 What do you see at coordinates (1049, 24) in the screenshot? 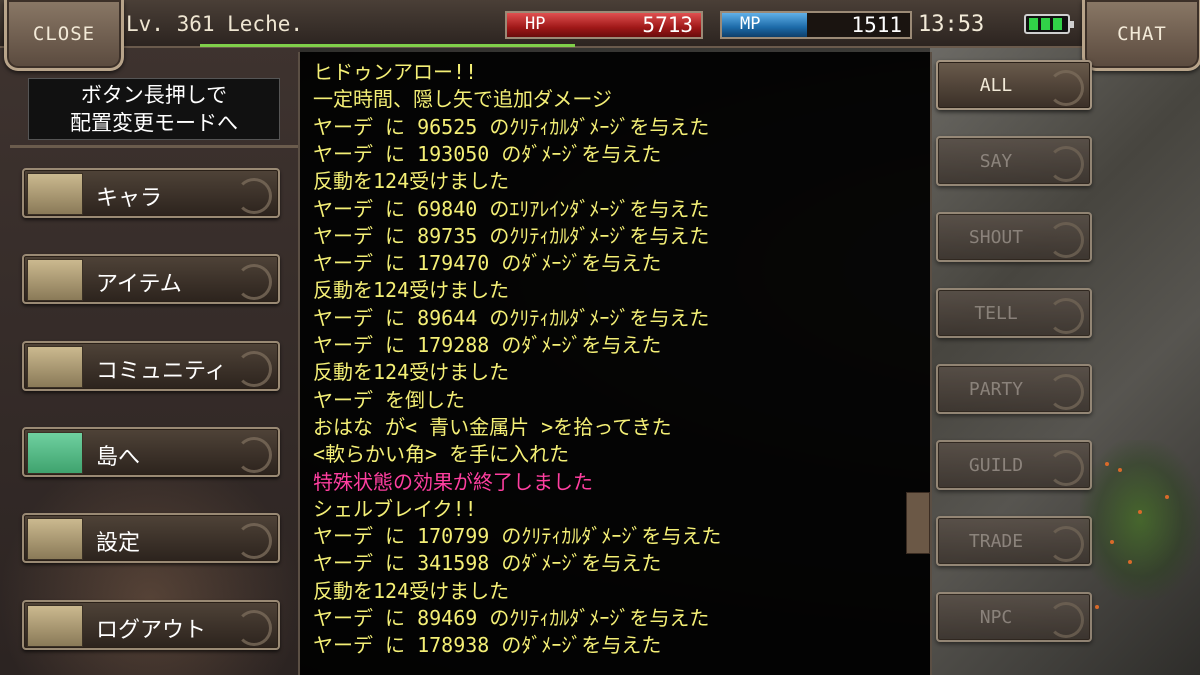
I see `battery-full-icon` at bounding box center [1049, 24].